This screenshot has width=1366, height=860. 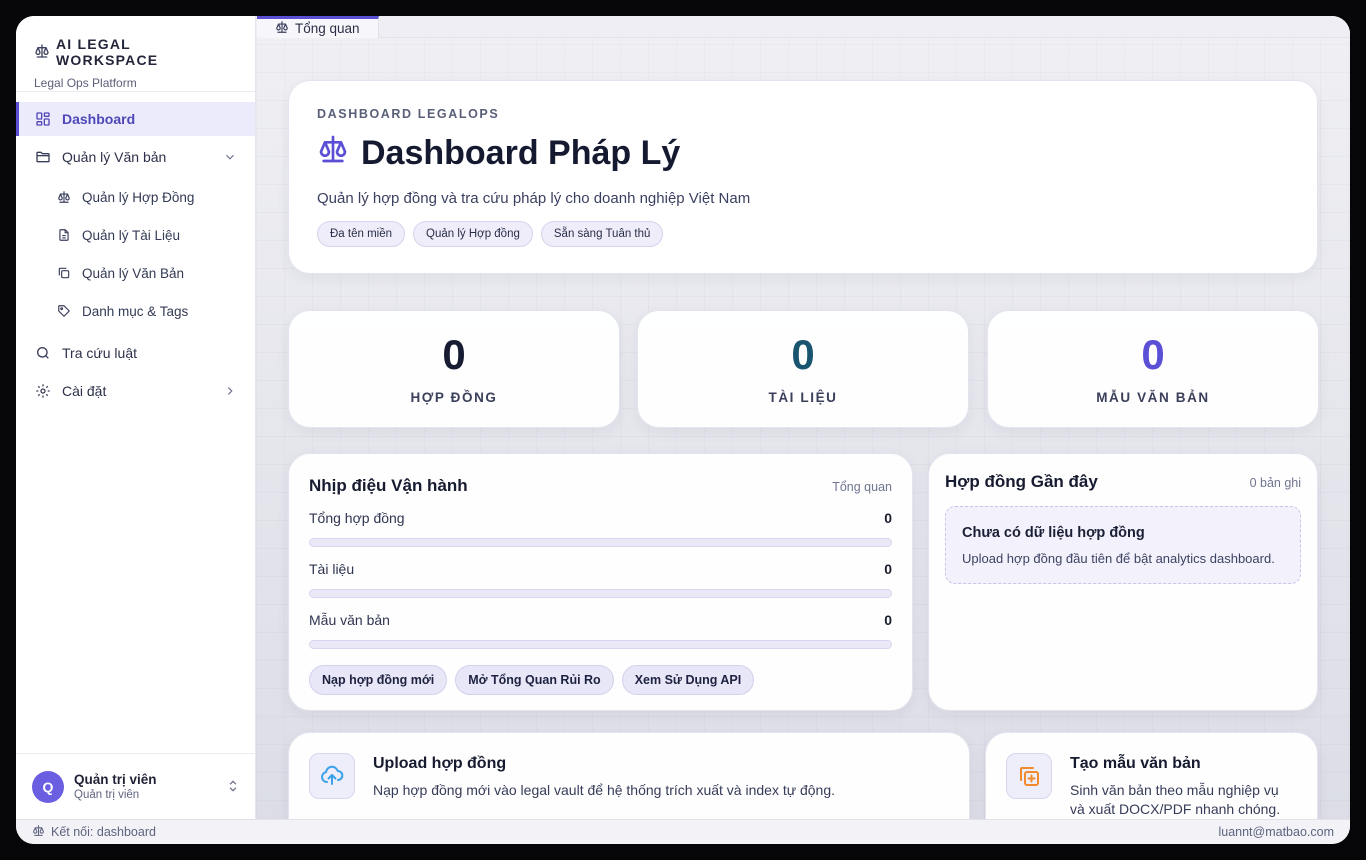 What do you see at coordinates (43, 353) in the screenshot?
I see `search-icon` at bounding box center [43, 353].